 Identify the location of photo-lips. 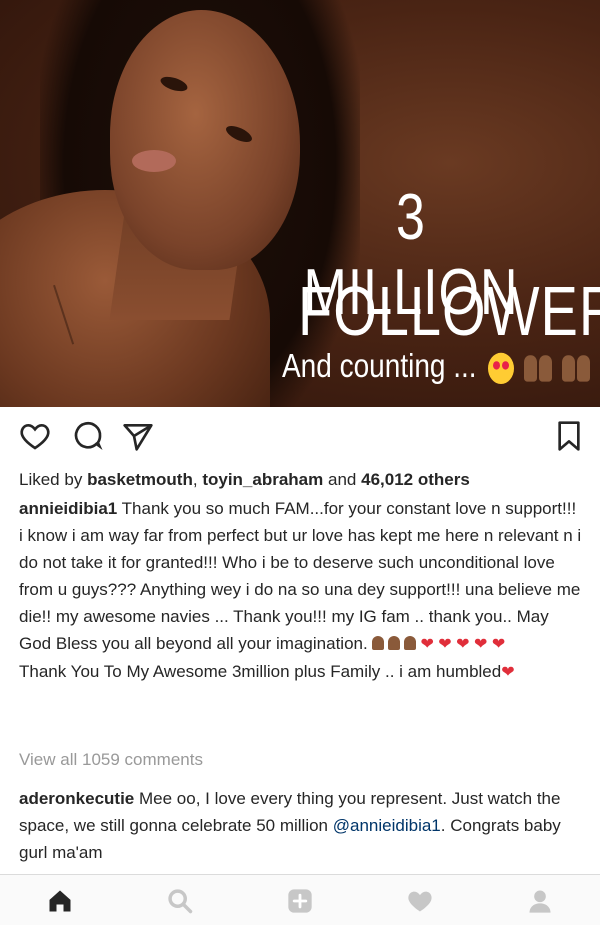
(154, 161).